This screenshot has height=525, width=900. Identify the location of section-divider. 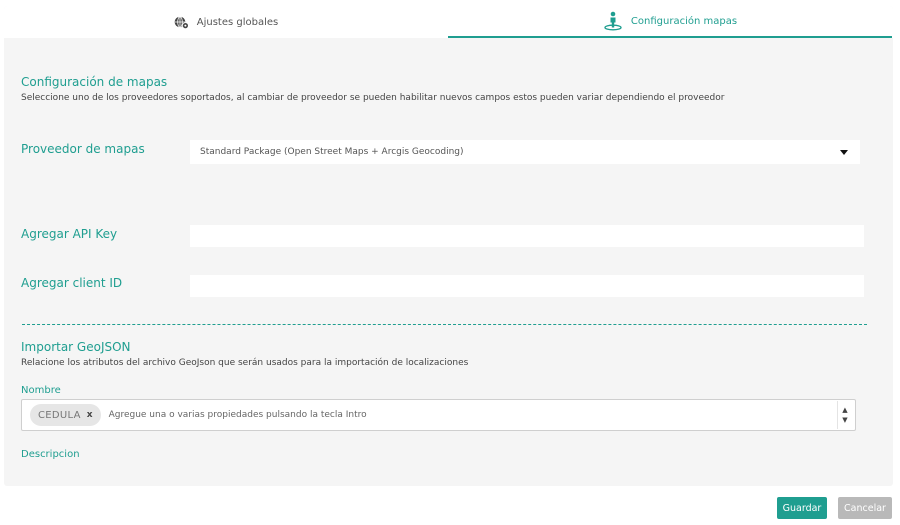
(444, 324).